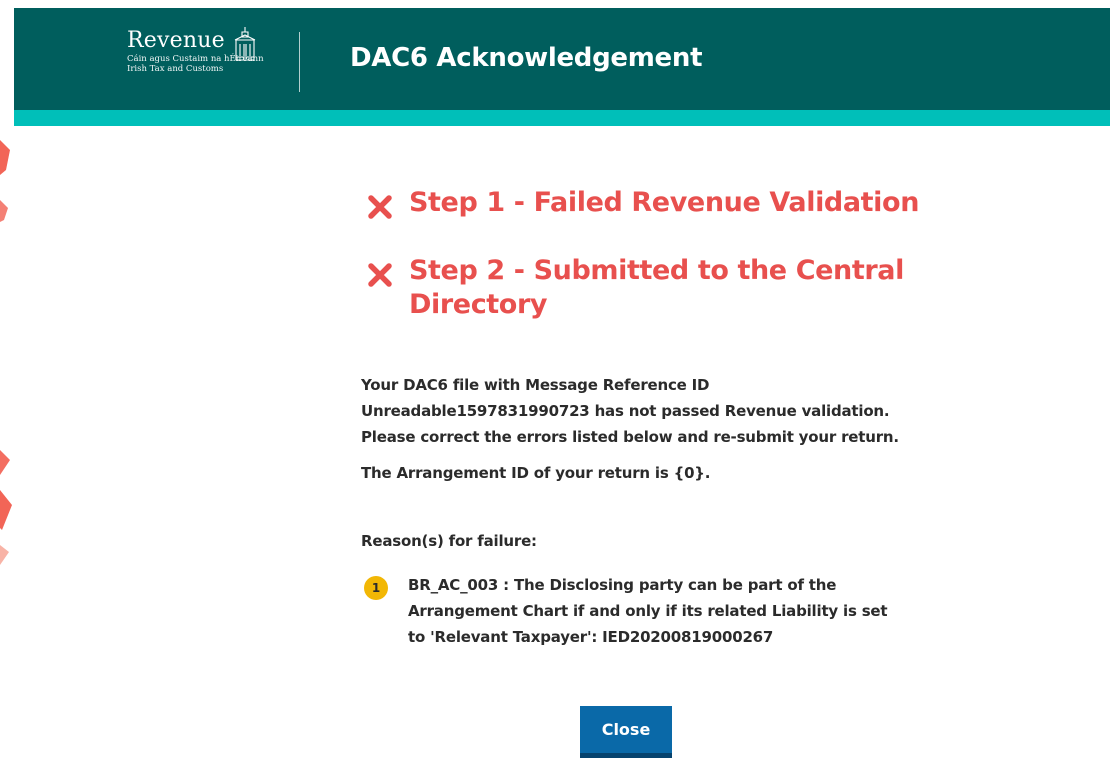  What do you see at coordinates (626, 732) in the screenshot?
I see `close-button: Close` at bounding box center [626, 732].